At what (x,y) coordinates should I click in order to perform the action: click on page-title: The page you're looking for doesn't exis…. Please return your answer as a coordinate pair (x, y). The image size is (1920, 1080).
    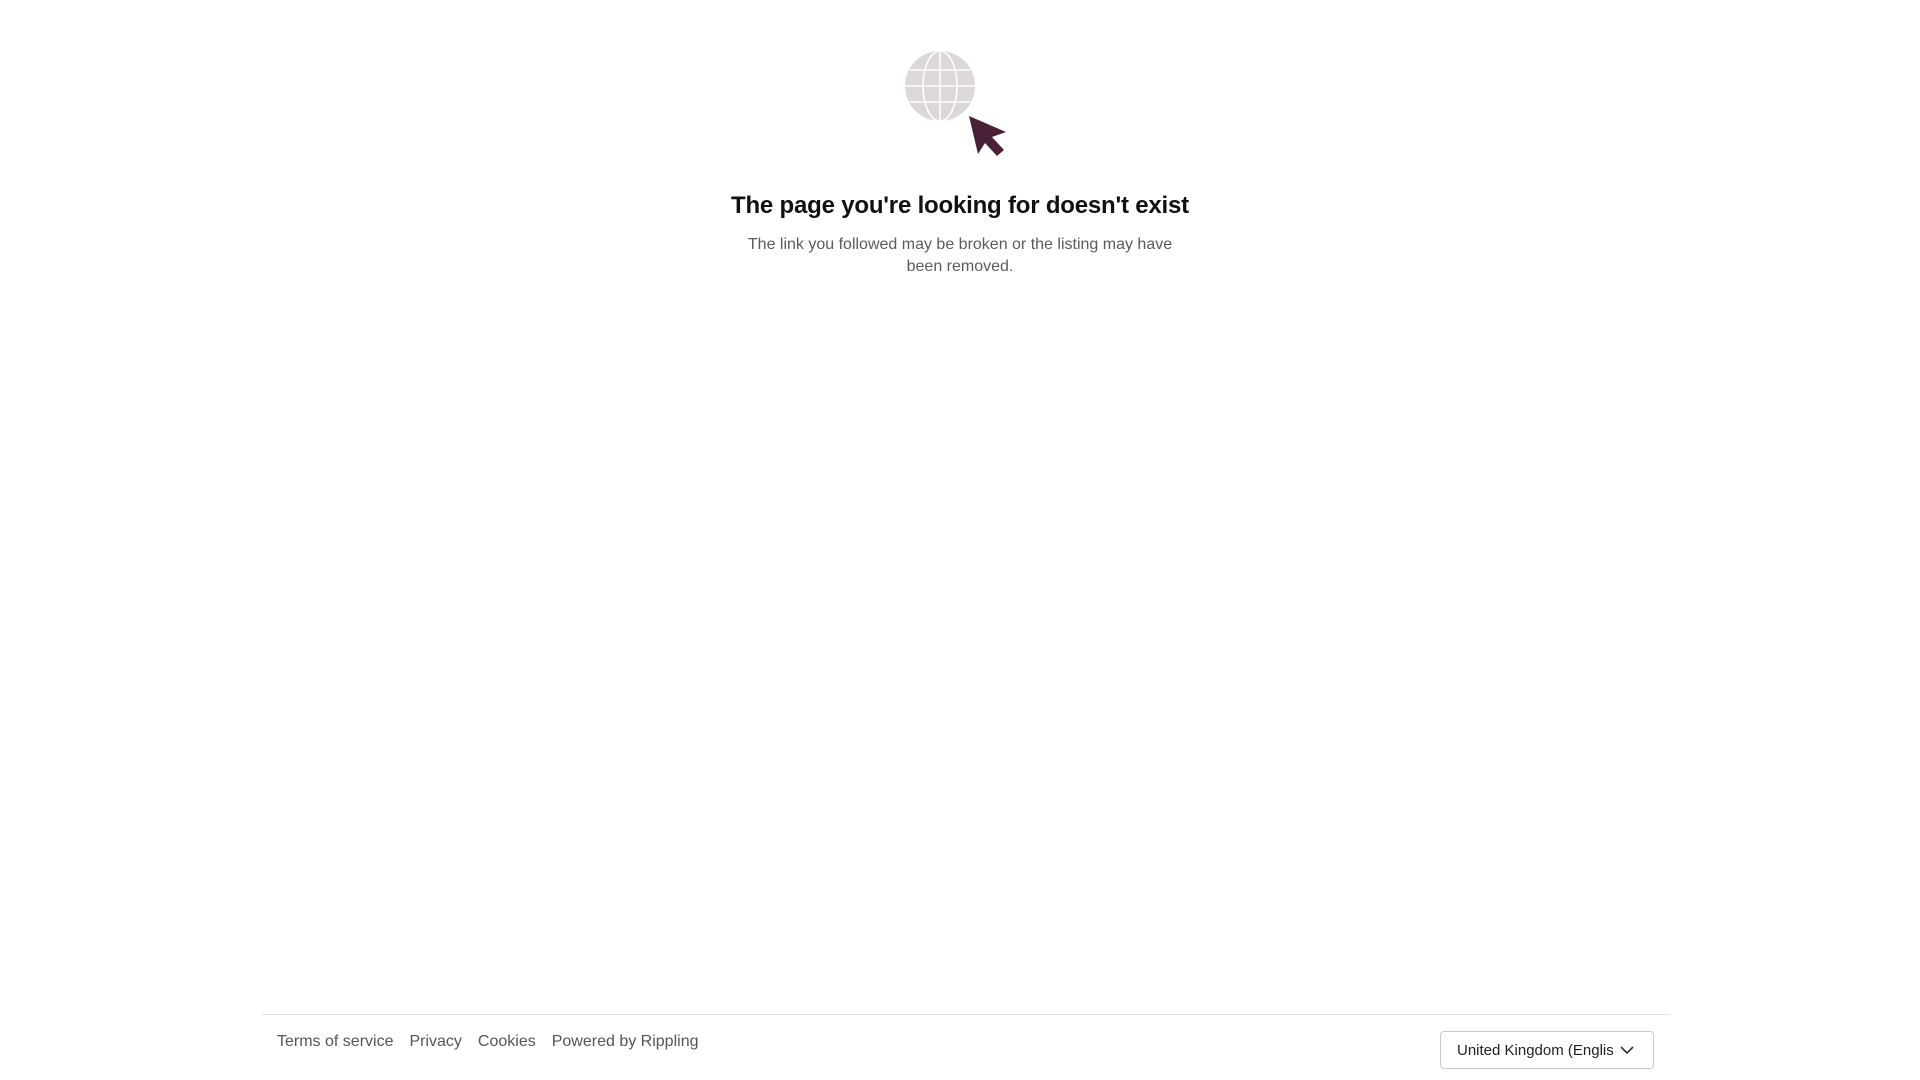
    Looking at the image, I should click on (960, 205).